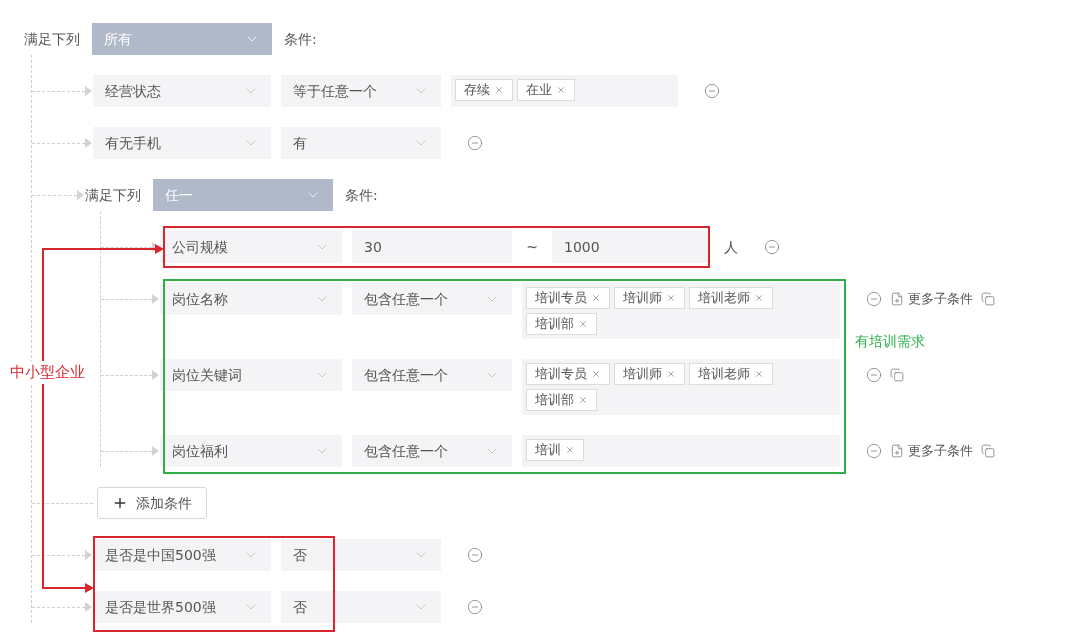 The width and height of the screenshot is (1092, 637). I want to click on plus-icon, so click(120, 503).